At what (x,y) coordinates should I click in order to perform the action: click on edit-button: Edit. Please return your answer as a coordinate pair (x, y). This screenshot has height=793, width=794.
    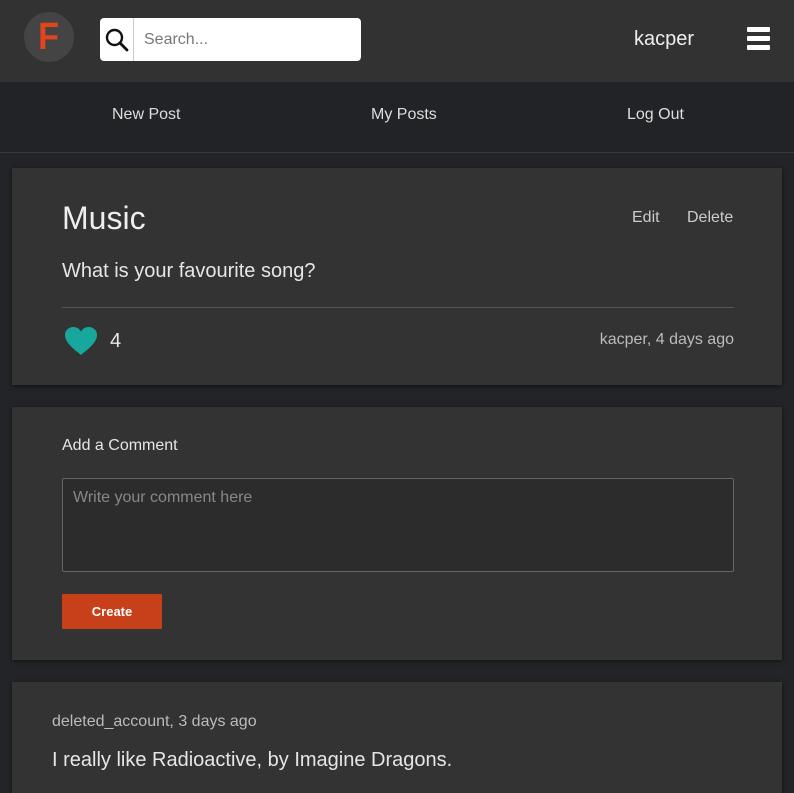
    Looking at the image, I should click on (646, 218).